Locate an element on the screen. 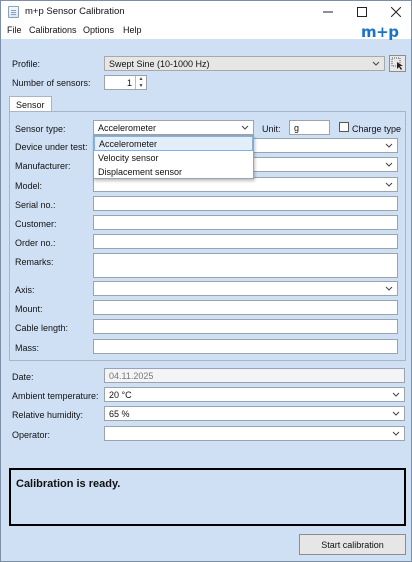 The image size is (412, 562). unit-label: Unit: is located at coordinates (271, 129).